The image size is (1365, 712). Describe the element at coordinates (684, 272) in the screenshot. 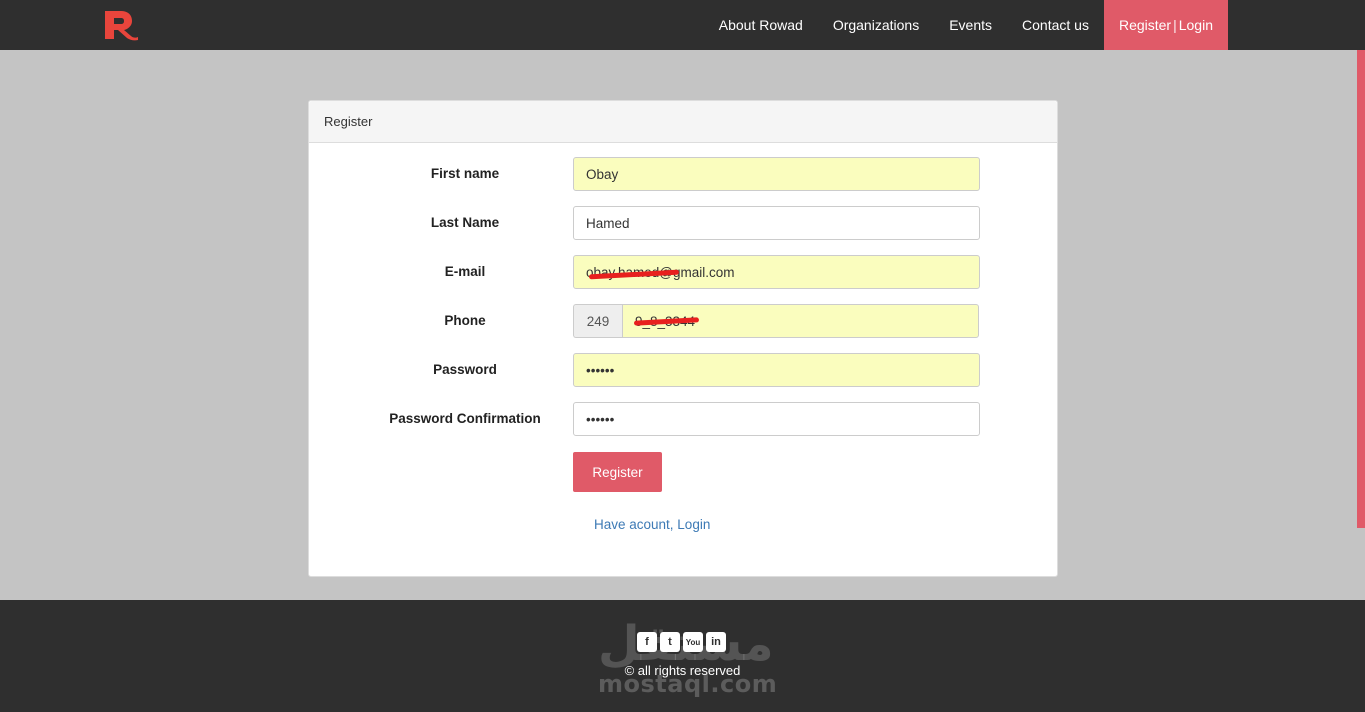

I see `email-row: E-mail` at that location.